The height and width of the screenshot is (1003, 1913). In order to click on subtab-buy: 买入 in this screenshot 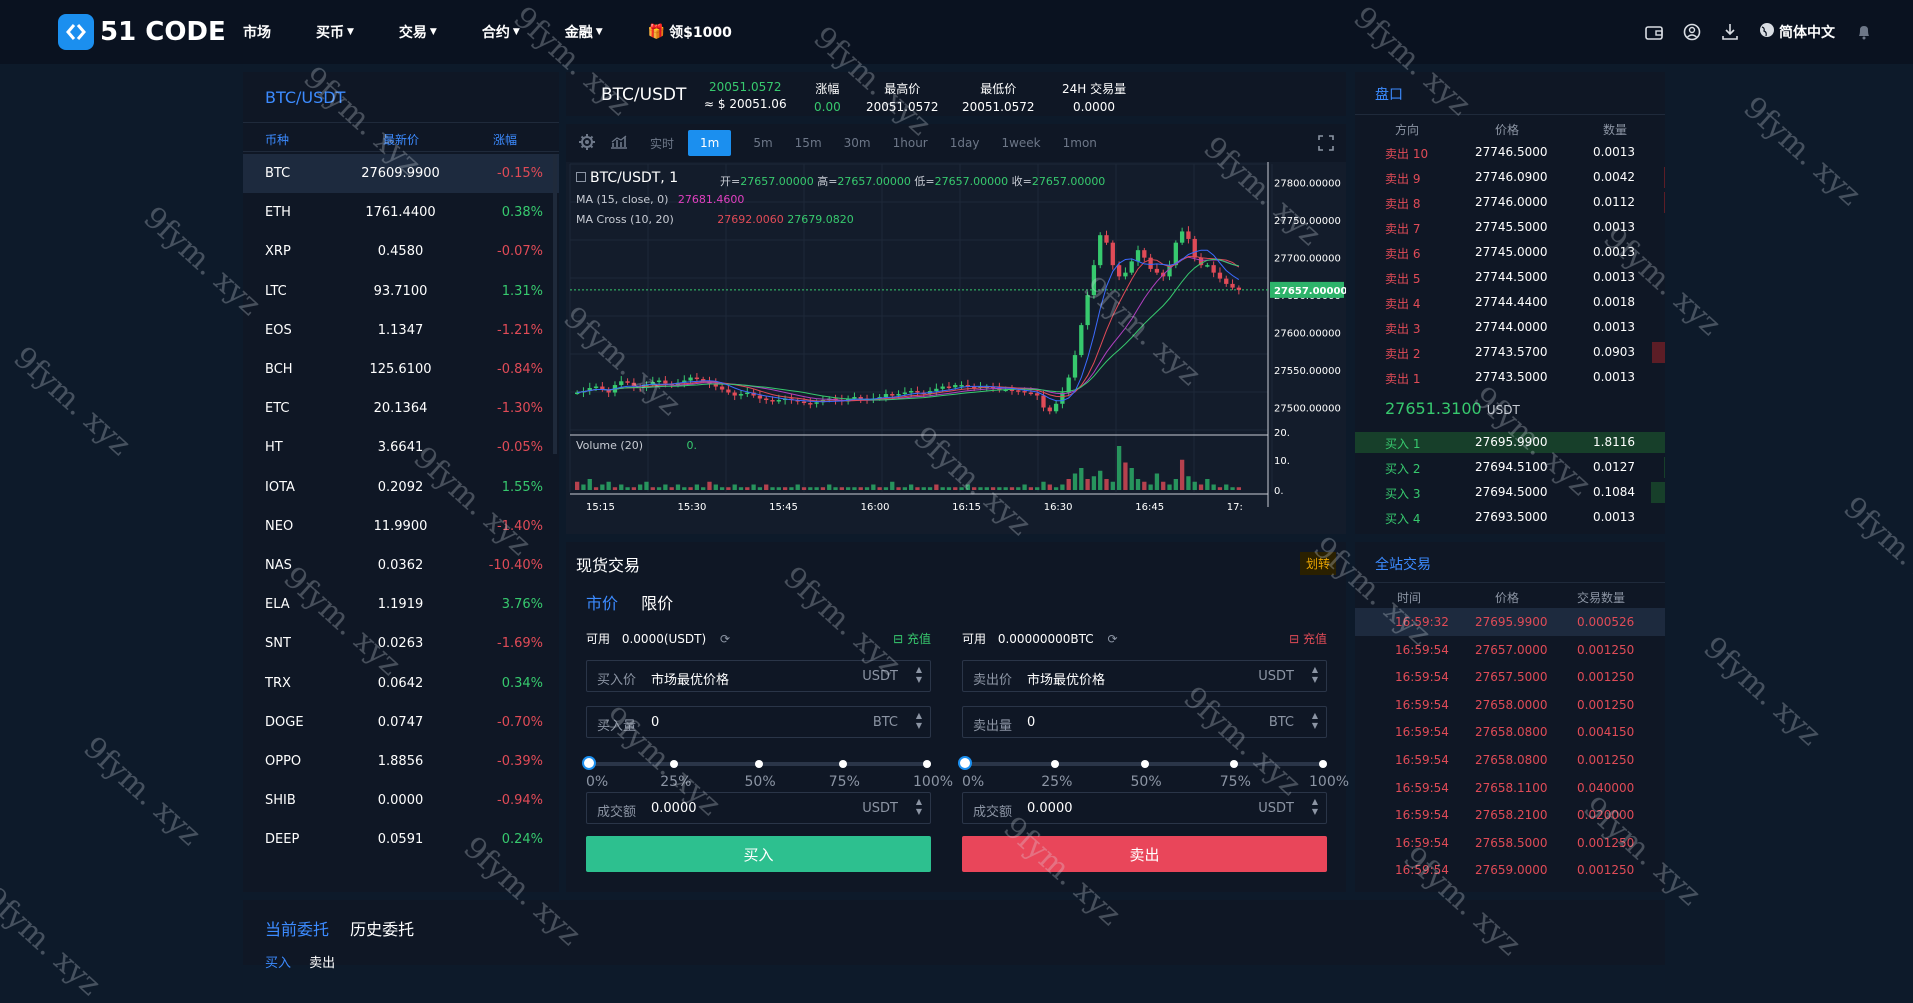, I will do `click(278, 963)`.